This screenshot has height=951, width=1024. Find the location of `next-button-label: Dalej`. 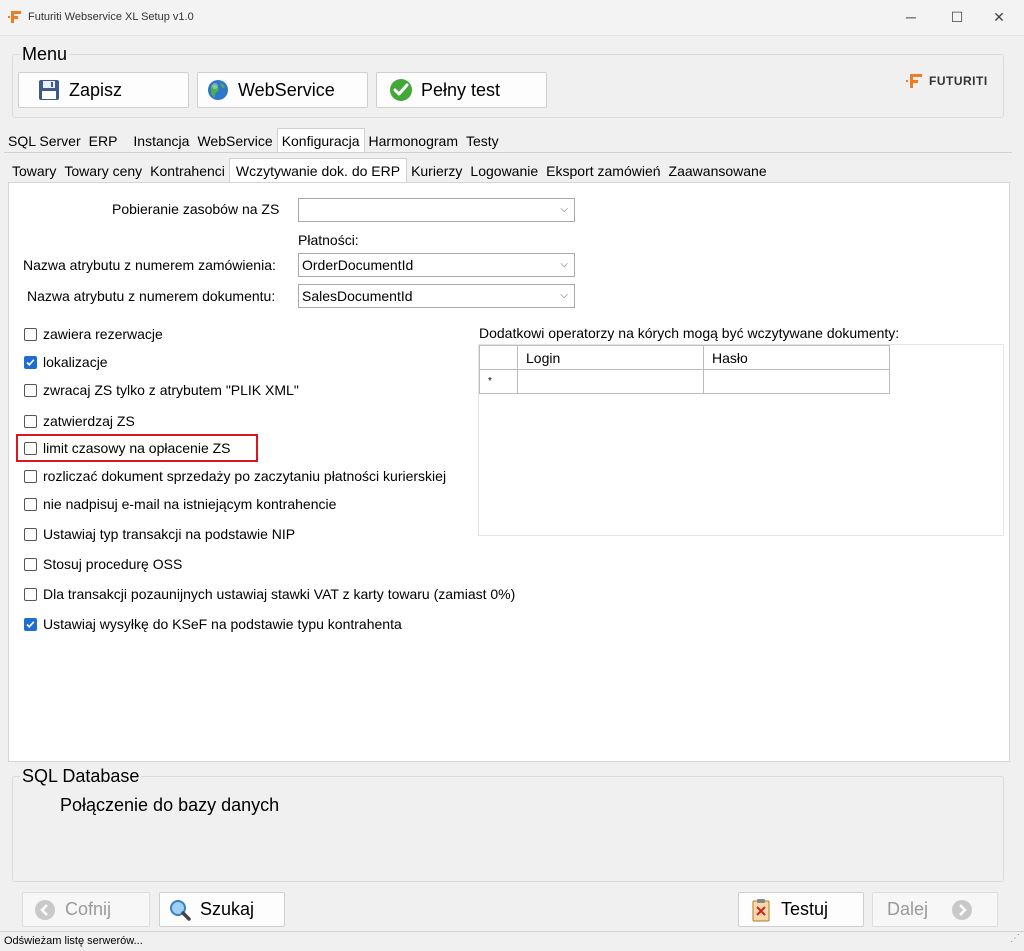

next-button-label: Dalej is located at coordinates (908, 909).